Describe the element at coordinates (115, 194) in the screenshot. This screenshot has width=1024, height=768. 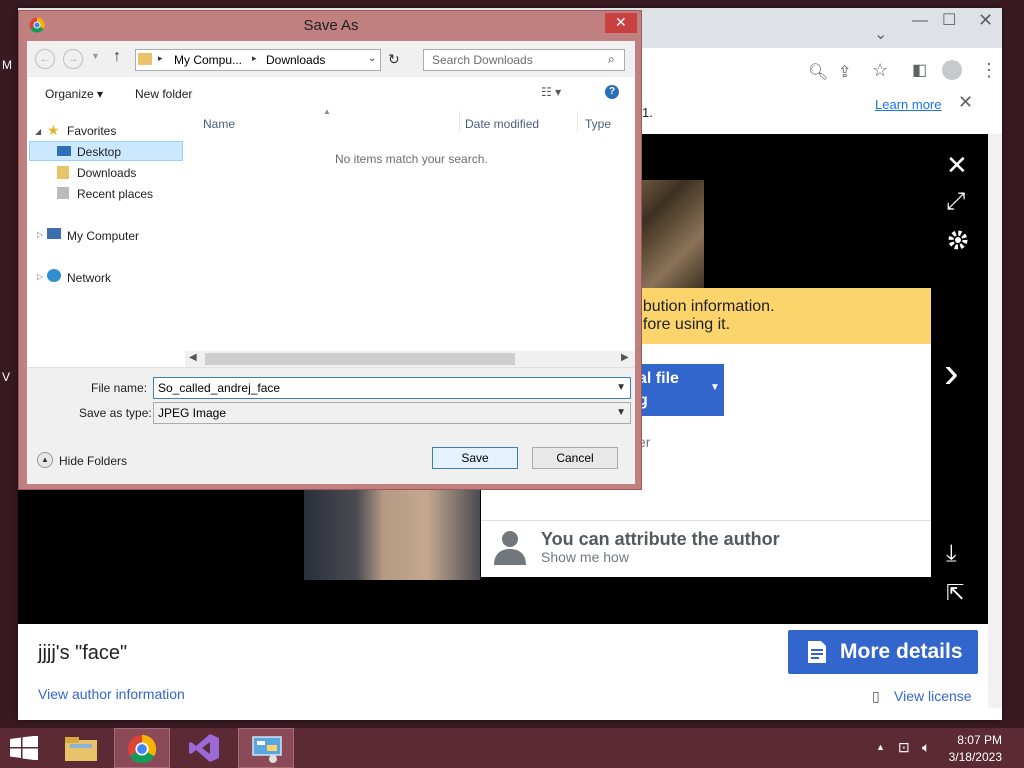
I see `tree-item-recent-places: Recent places` at that location.